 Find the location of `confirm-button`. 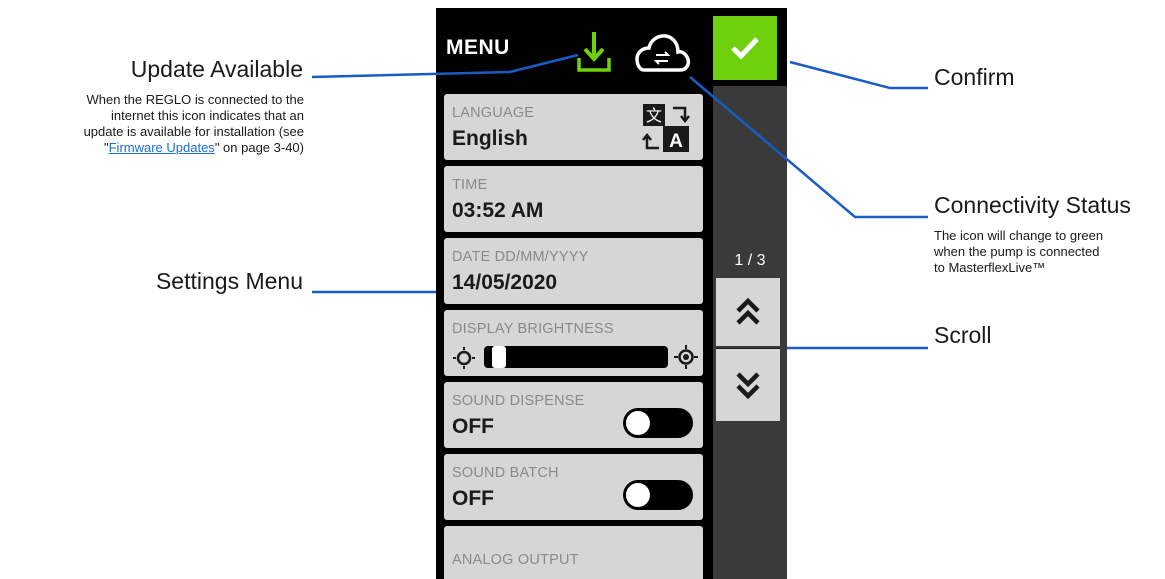

confirm-button is located at coordinates (745, 48).